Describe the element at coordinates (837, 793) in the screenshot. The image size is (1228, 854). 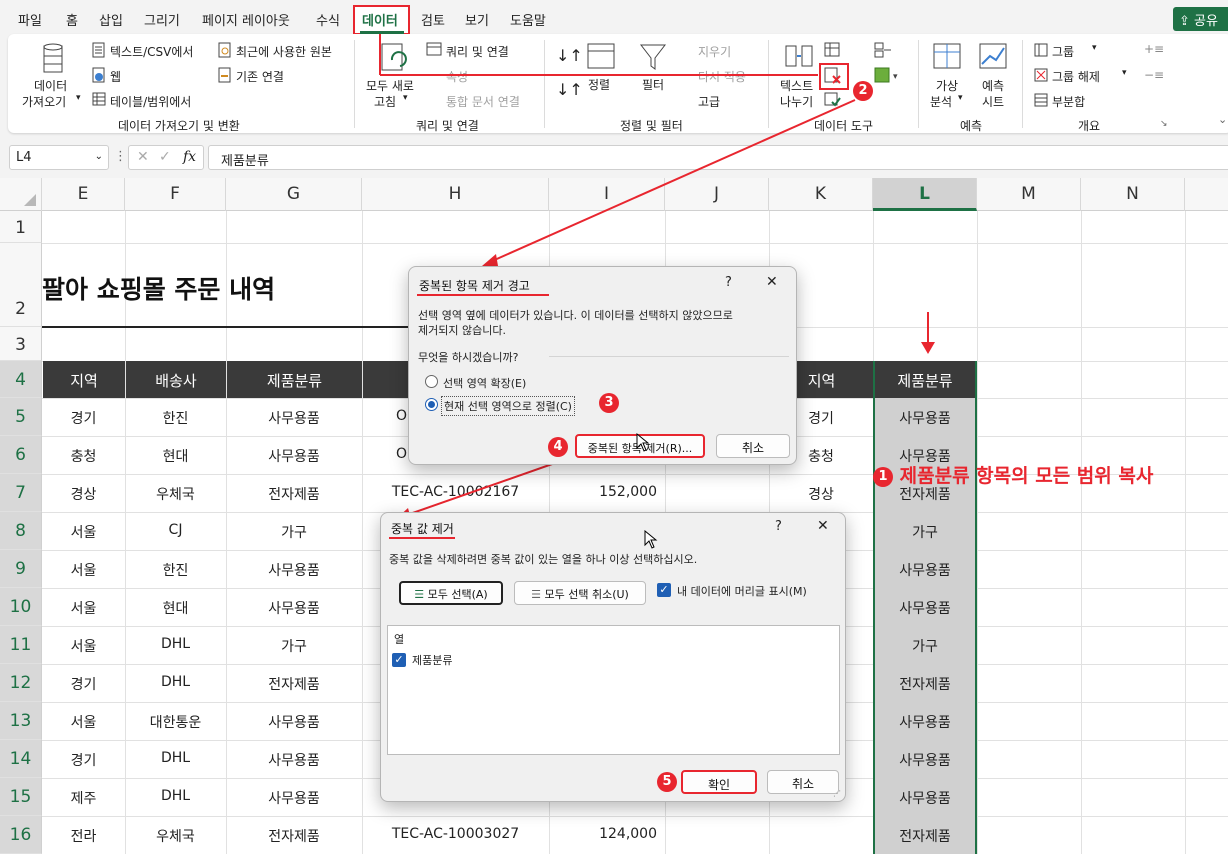
I see `resize-grip-icon: ⋰` at that location.